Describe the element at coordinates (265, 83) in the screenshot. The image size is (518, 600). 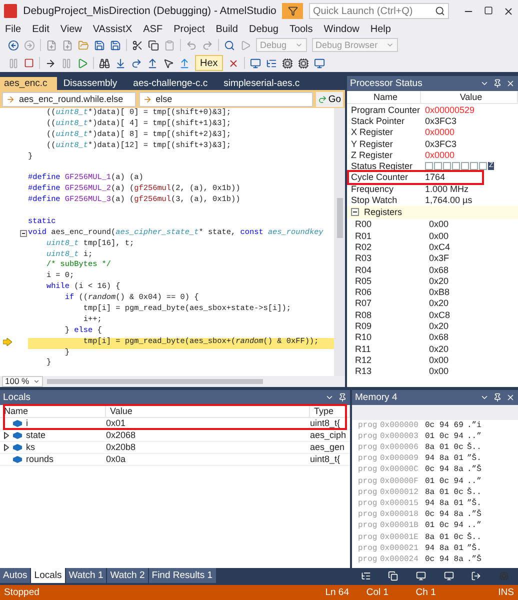
I see `document-tab: simpleserial-aes.c` at that location.